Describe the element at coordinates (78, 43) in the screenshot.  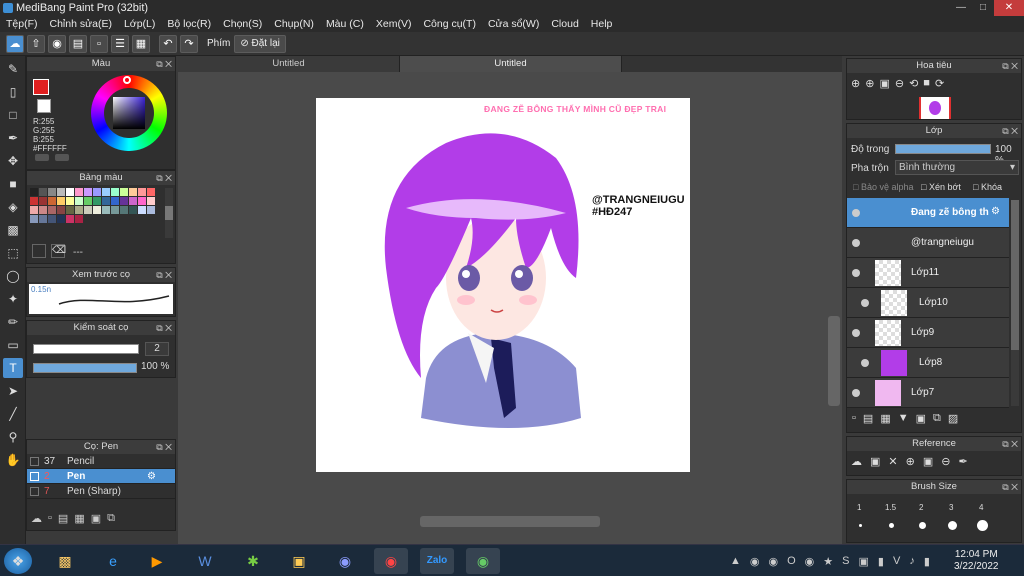
I see `message-icon: ▤` at that location.